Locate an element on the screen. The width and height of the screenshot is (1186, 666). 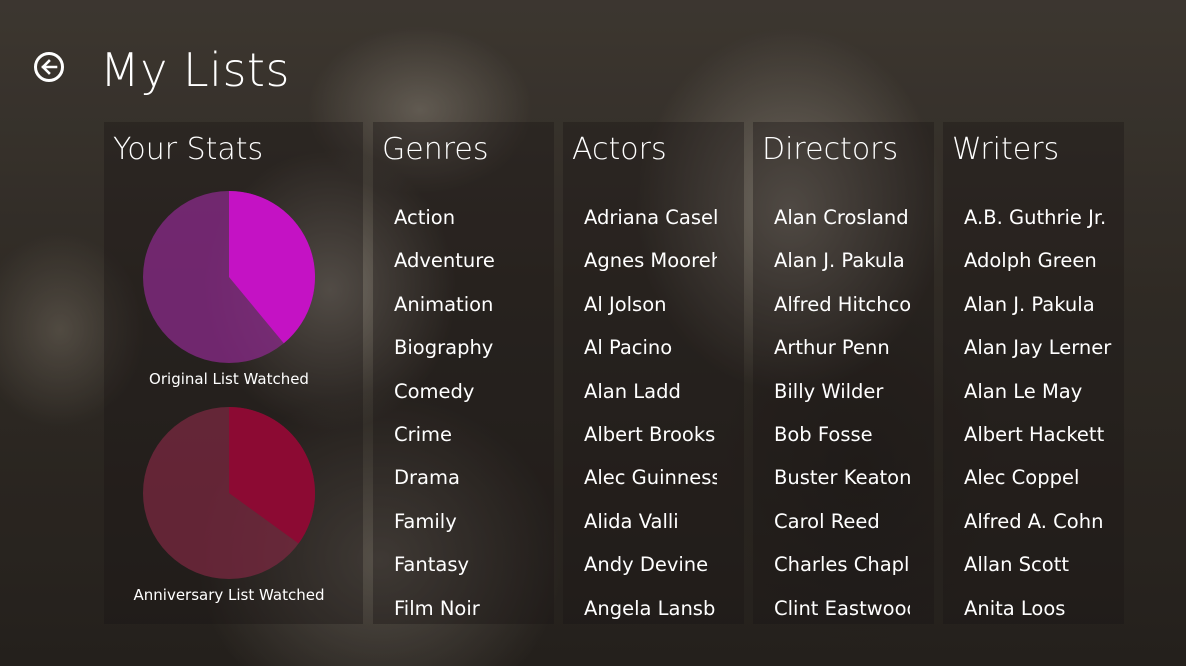
director-item: Arthur Penn is located at coordinates (842, 347).